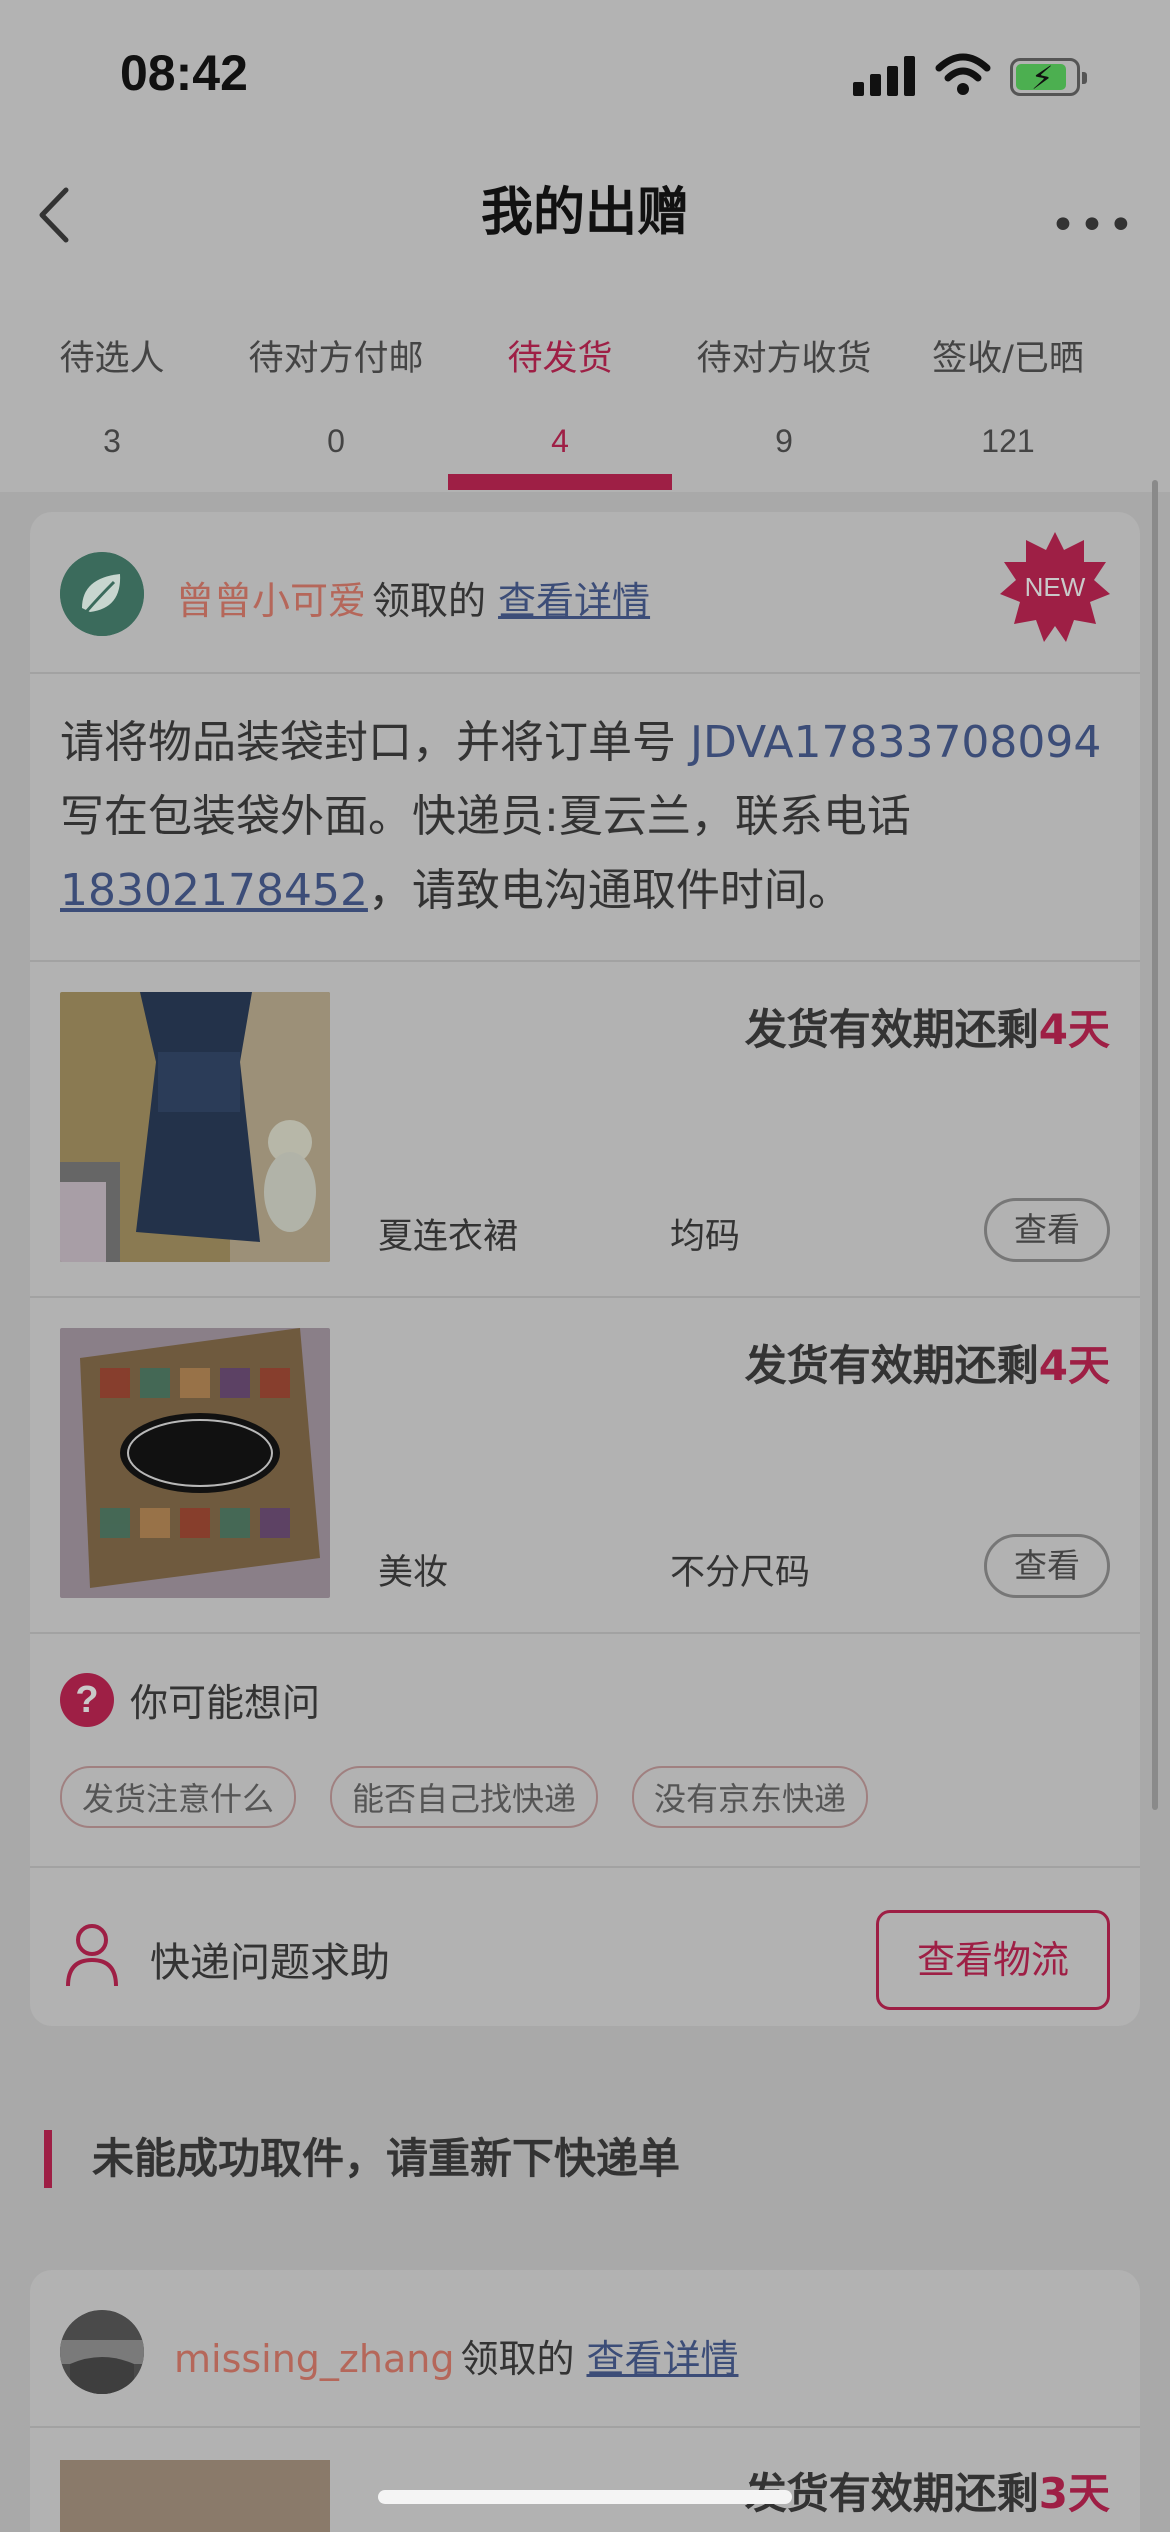 The height and width of the screenshot is (2532, 1170). Describe the element at coordinates (560, 359) in the screenshot. I see `tab-label: 待发货` at that location.